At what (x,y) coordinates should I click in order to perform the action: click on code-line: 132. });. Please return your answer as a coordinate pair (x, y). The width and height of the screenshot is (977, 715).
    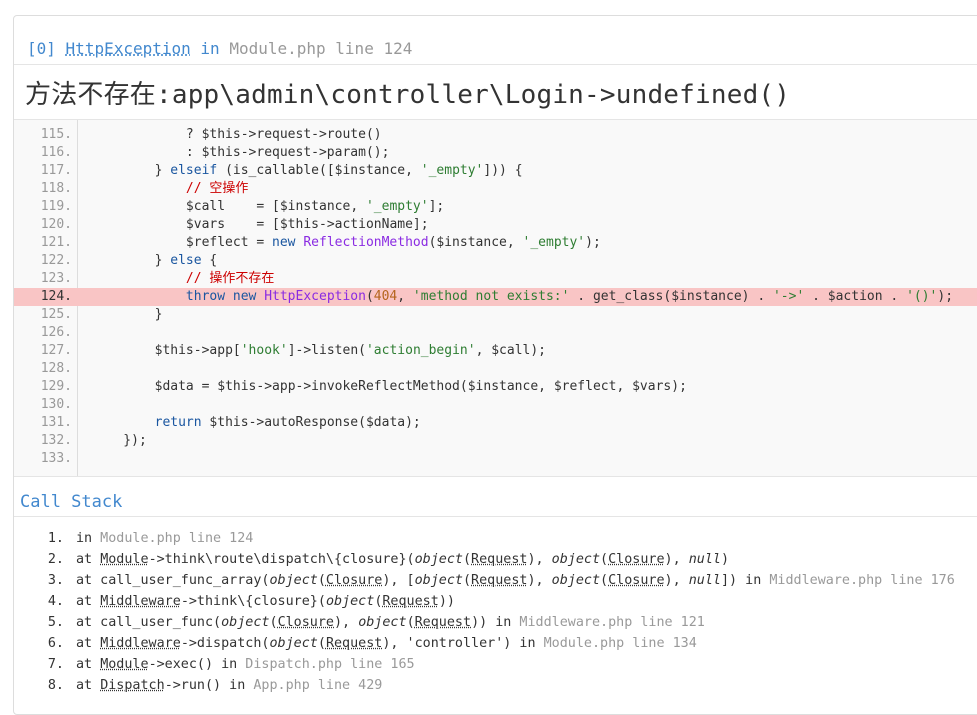
    Looking at the image, I should click on (495, 441).